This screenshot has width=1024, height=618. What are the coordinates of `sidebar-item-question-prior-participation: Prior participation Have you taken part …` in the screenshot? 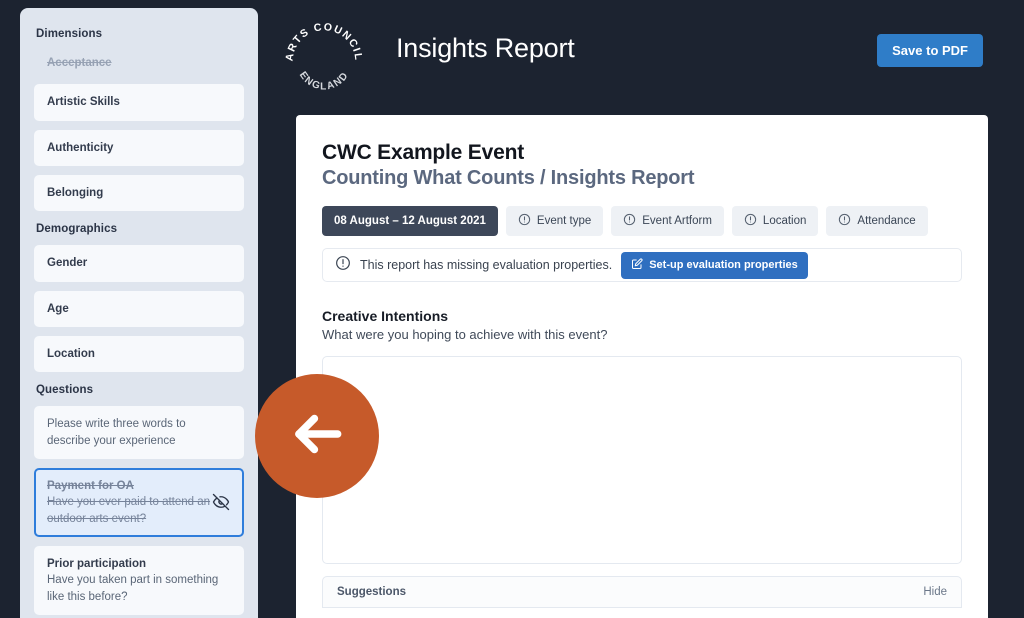 It's located at (139, 580).